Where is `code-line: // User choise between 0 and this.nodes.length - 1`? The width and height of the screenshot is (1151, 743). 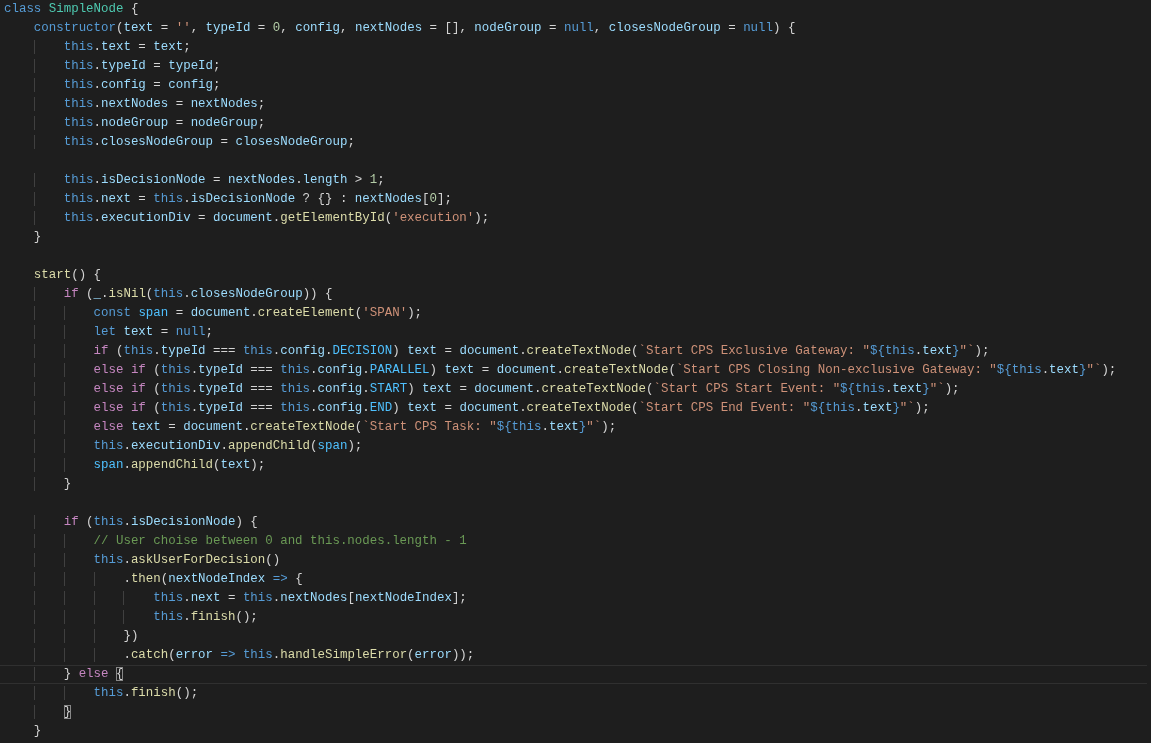
code-line: // User choise between 0 and this.nodes.length - 1 is located at coordinates (573, 541).